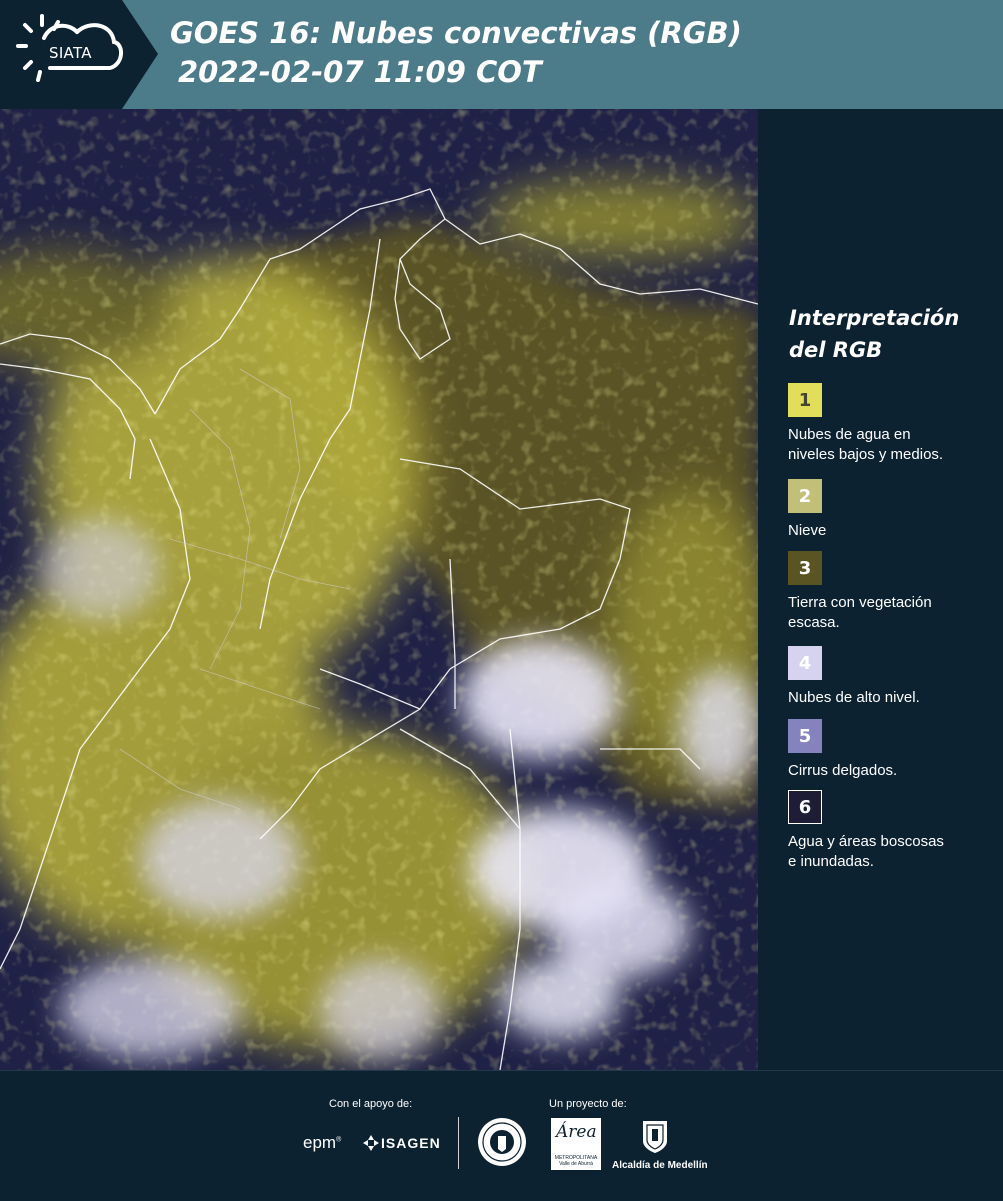  Describe the element at coordinates (893, 510) in the screenshot. I see `legend-item-2: 2 Nieve` at that location.